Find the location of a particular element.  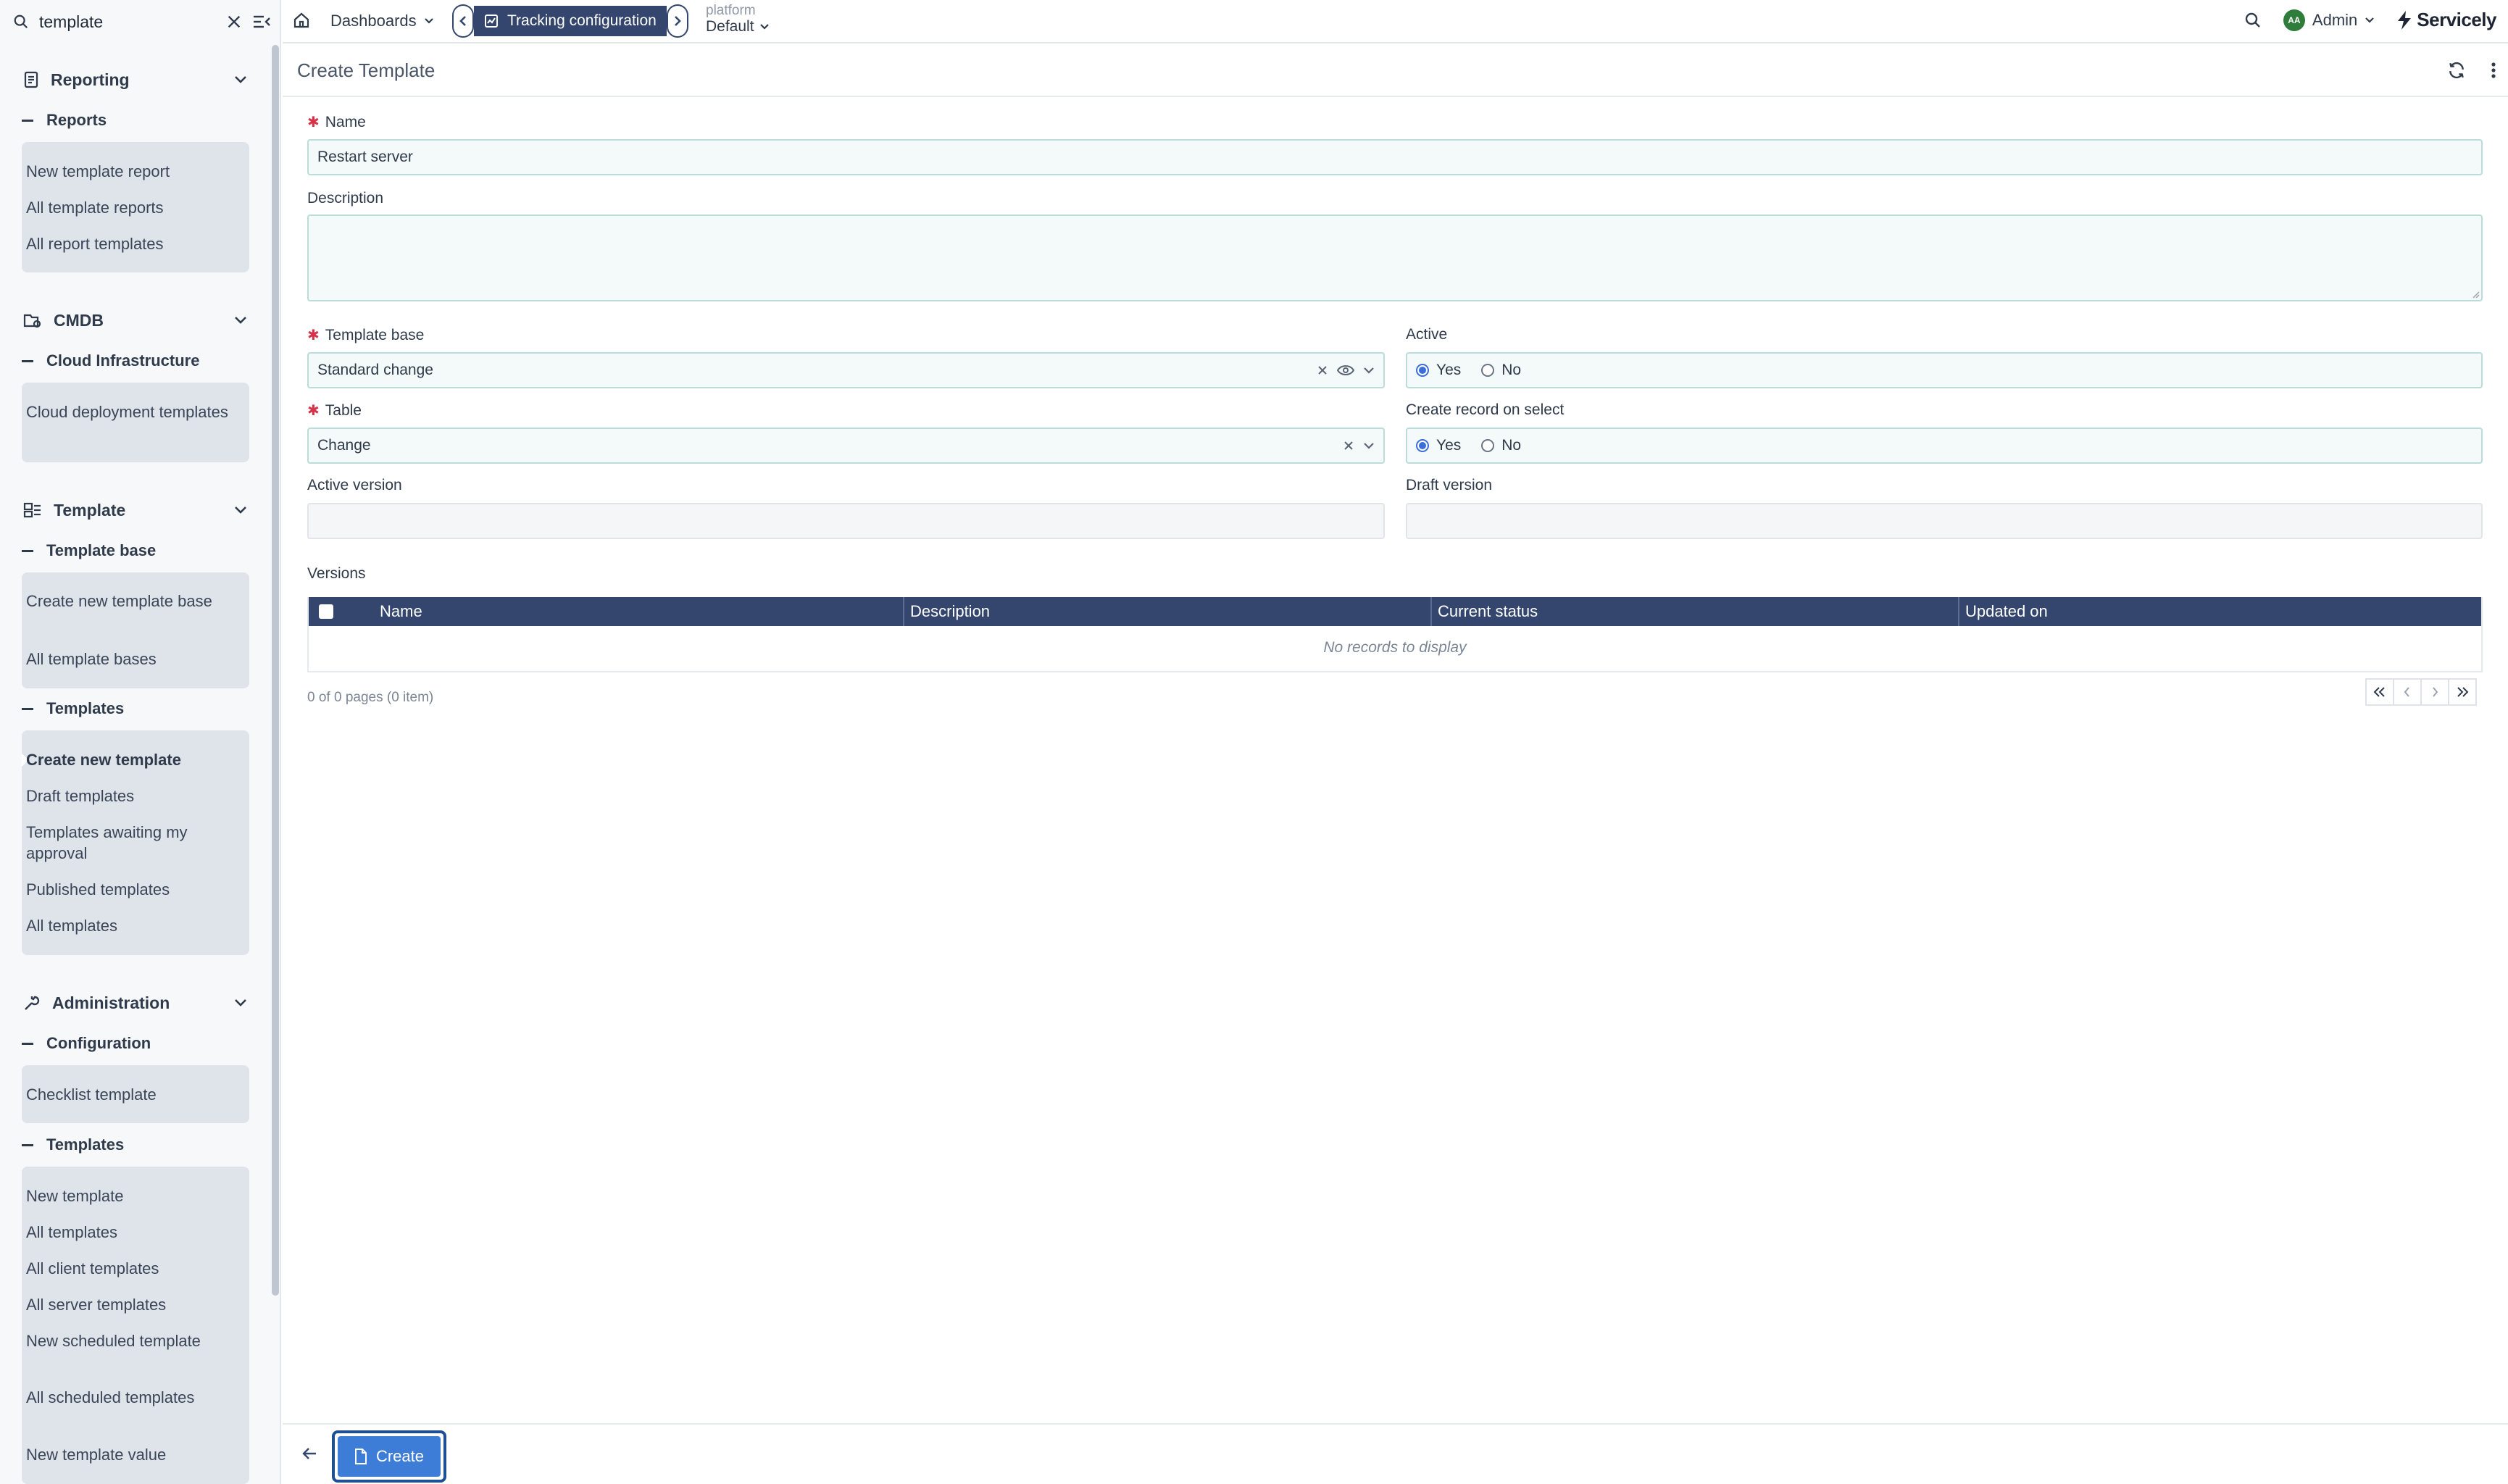

back-arrow-icon is located at coordinates (309, 1453).